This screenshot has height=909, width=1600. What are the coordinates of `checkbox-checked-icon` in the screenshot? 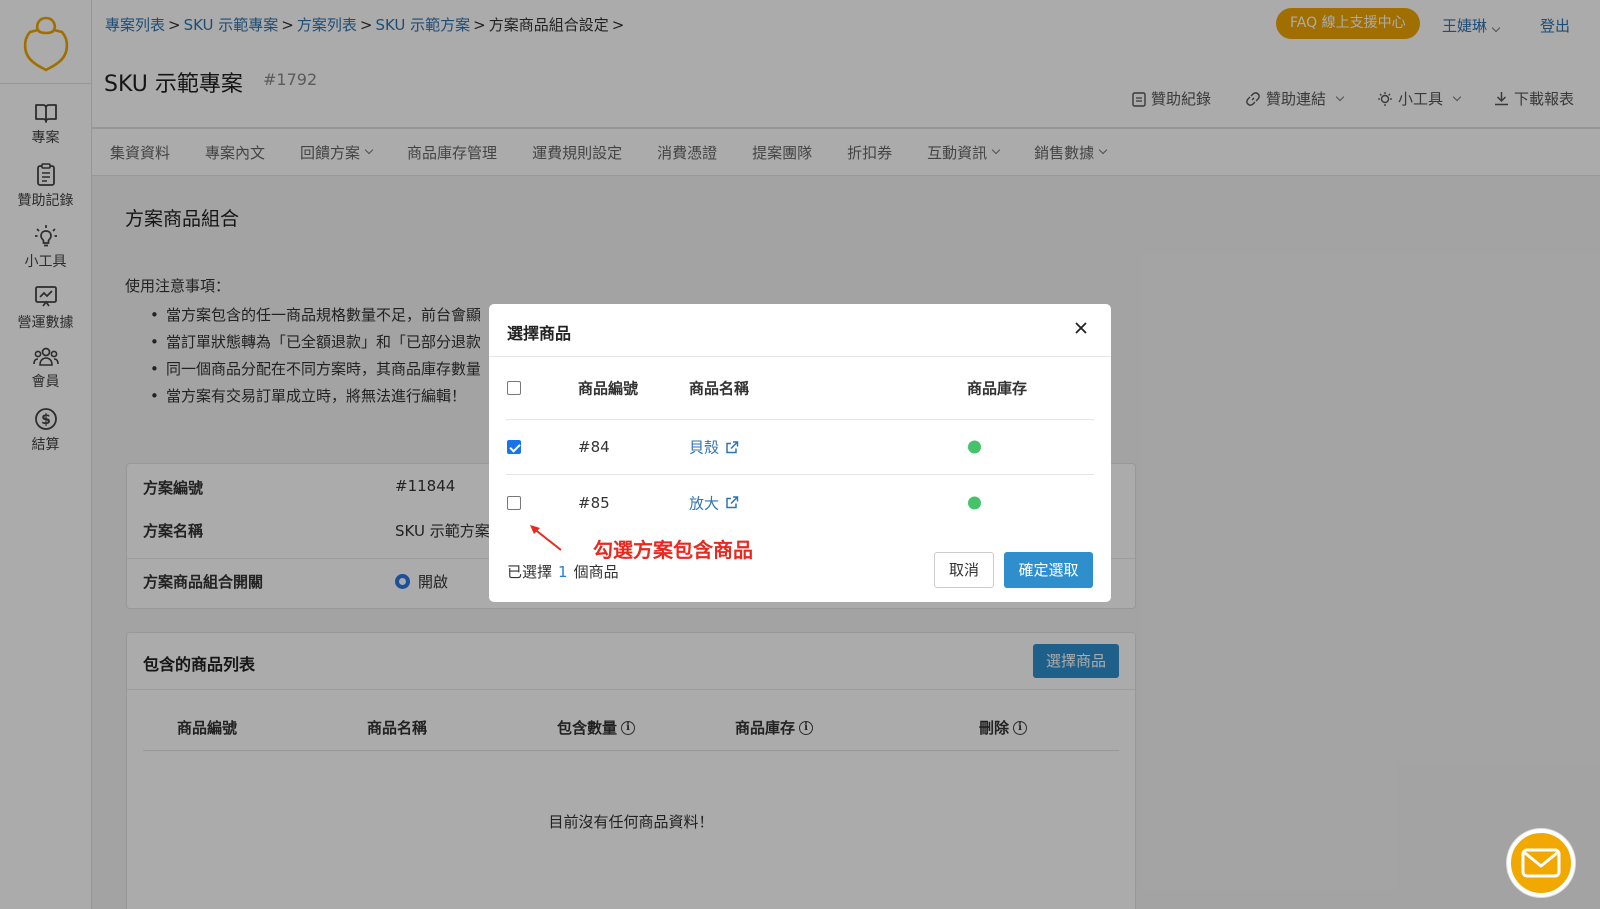 It's located at (514, 447).